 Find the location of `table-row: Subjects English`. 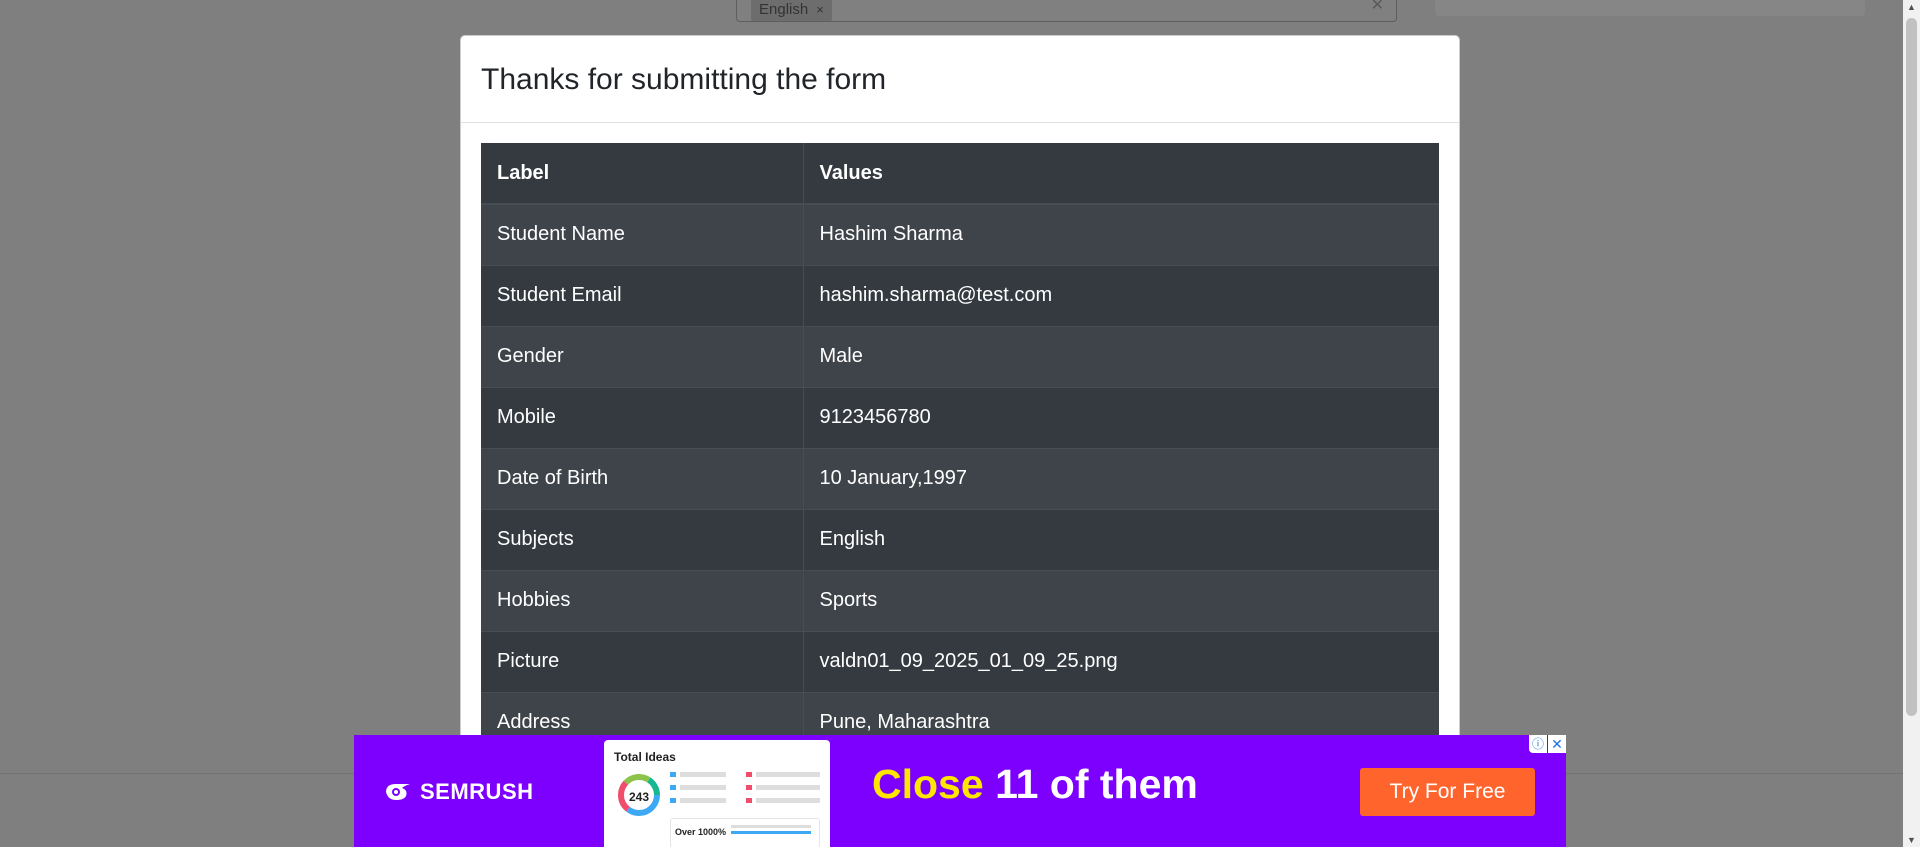

table-row: Subjects English is located at coordinates (960, 539).